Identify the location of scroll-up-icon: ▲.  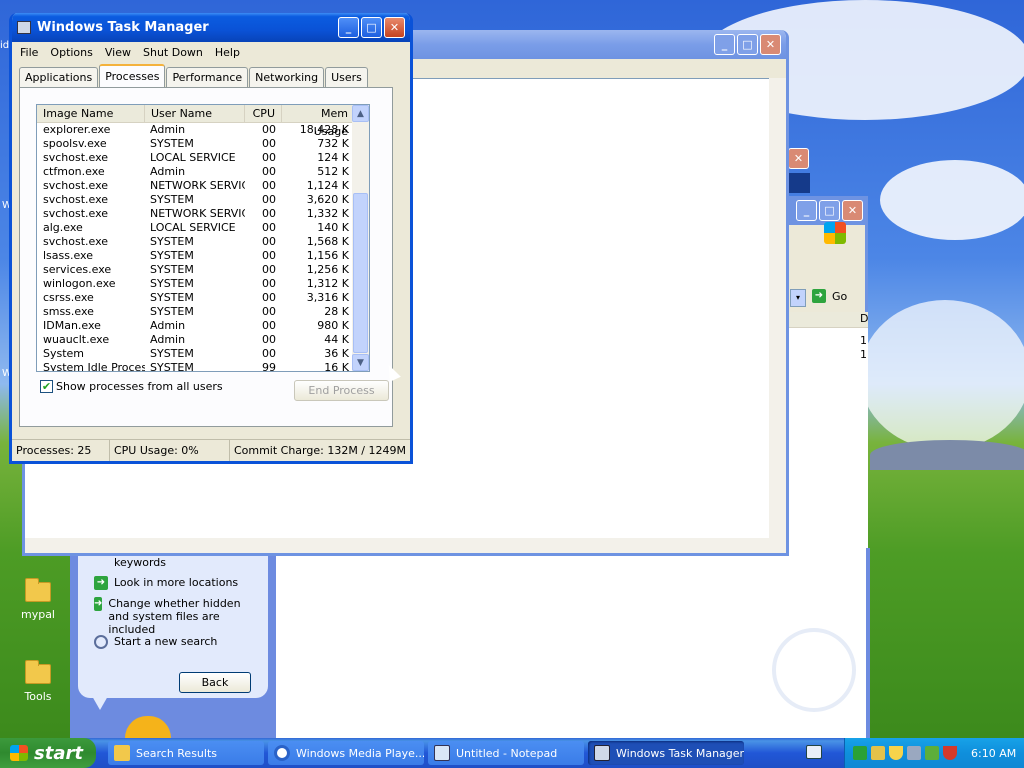
(360, 113).